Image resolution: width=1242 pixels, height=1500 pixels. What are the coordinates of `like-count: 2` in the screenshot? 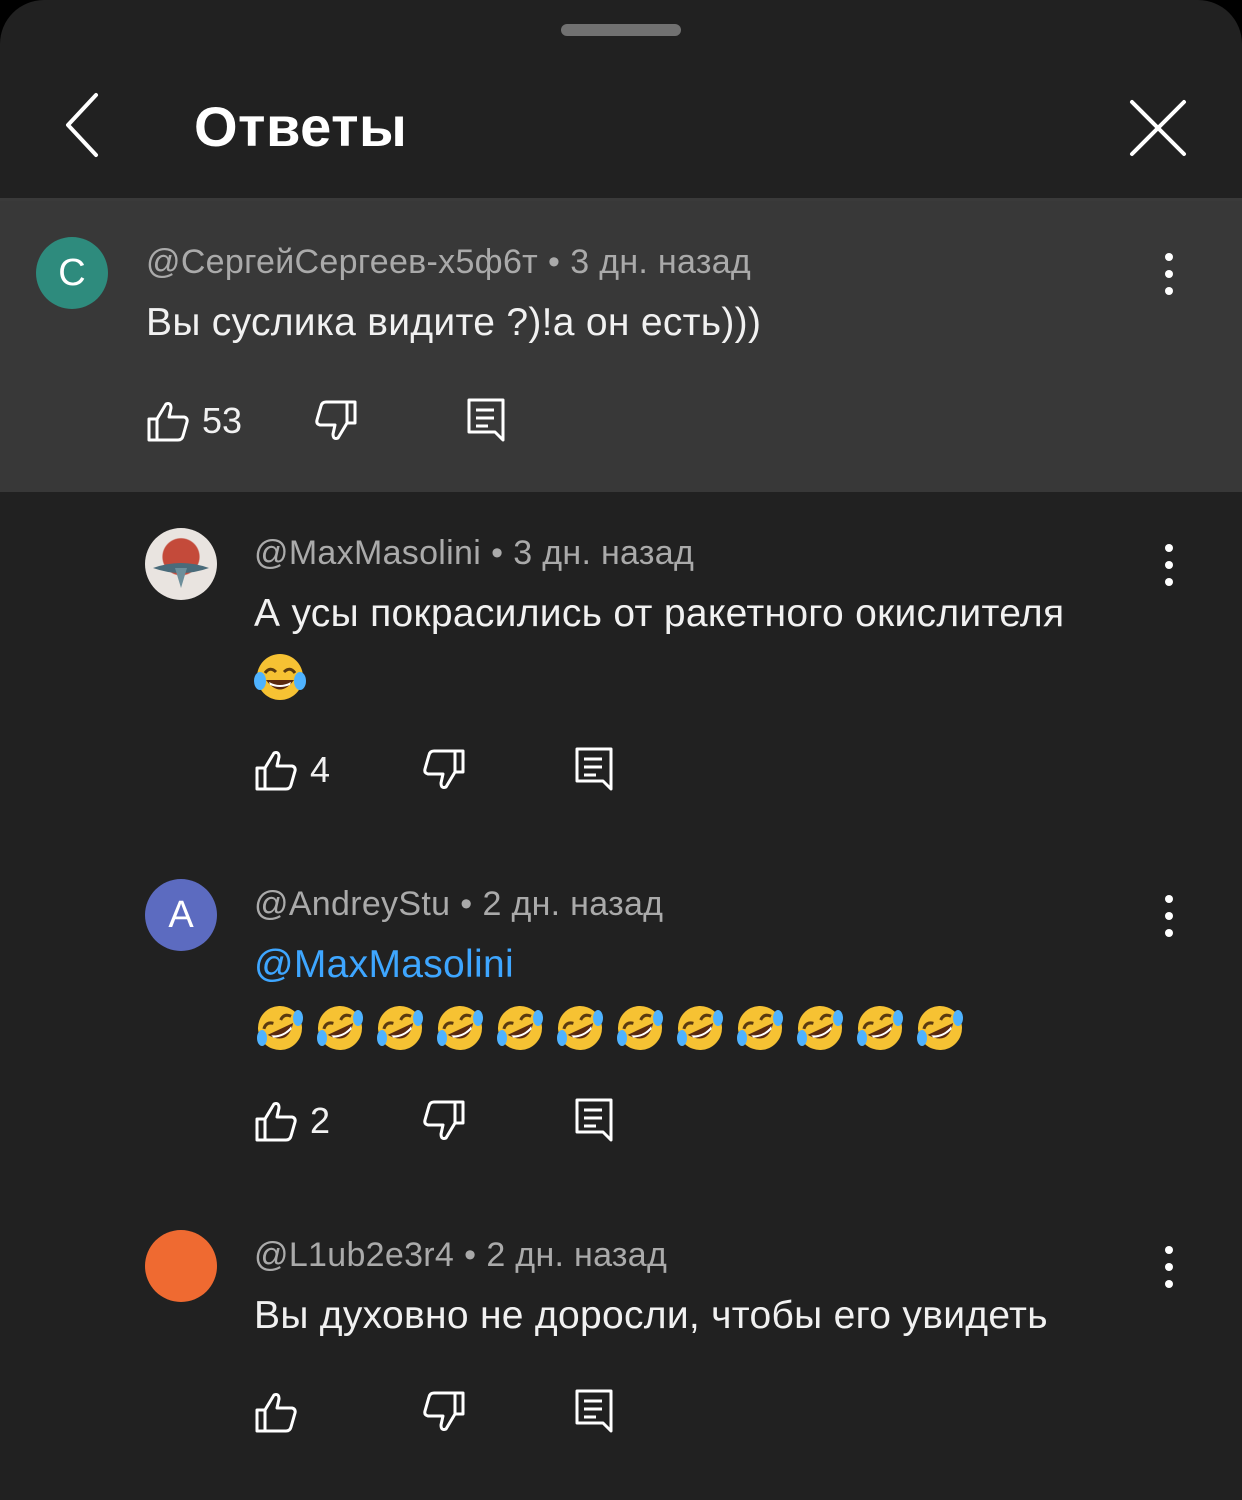 It's located at (320, 1120).